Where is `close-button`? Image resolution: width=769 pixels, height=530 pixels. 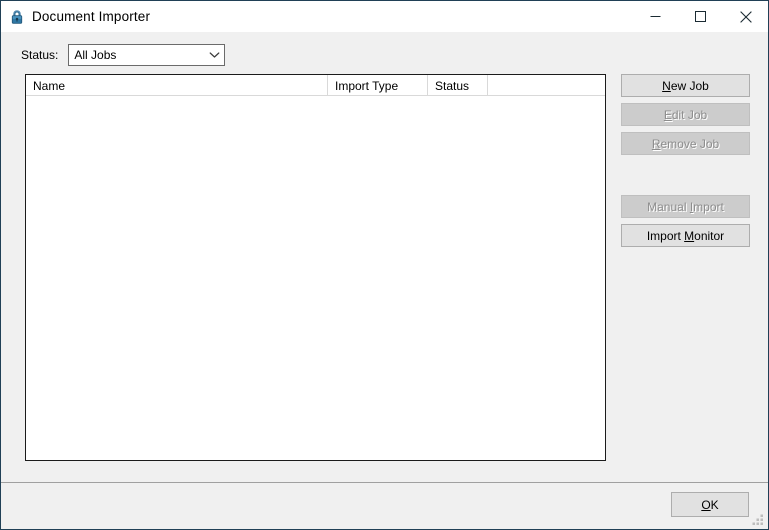 close-button is located at coordinates (745, 16).